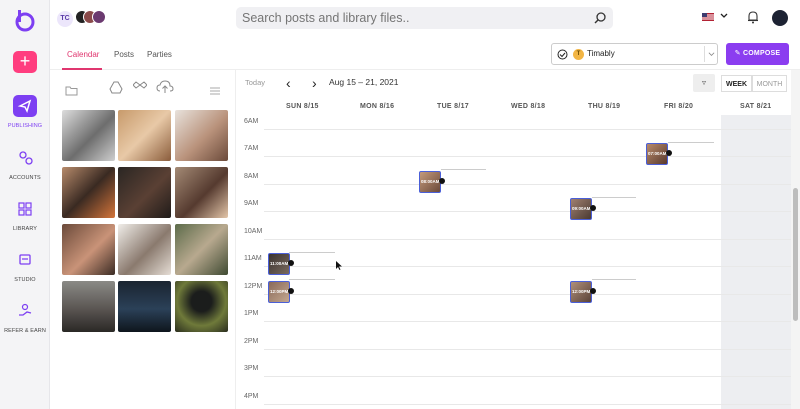 Image resolution: width=800 pixels, height=409 pixels. What do you see at coordinates (165, 87) in the screenshot?
I see `cloud-upload-icon` at bounding box center [165, 87].